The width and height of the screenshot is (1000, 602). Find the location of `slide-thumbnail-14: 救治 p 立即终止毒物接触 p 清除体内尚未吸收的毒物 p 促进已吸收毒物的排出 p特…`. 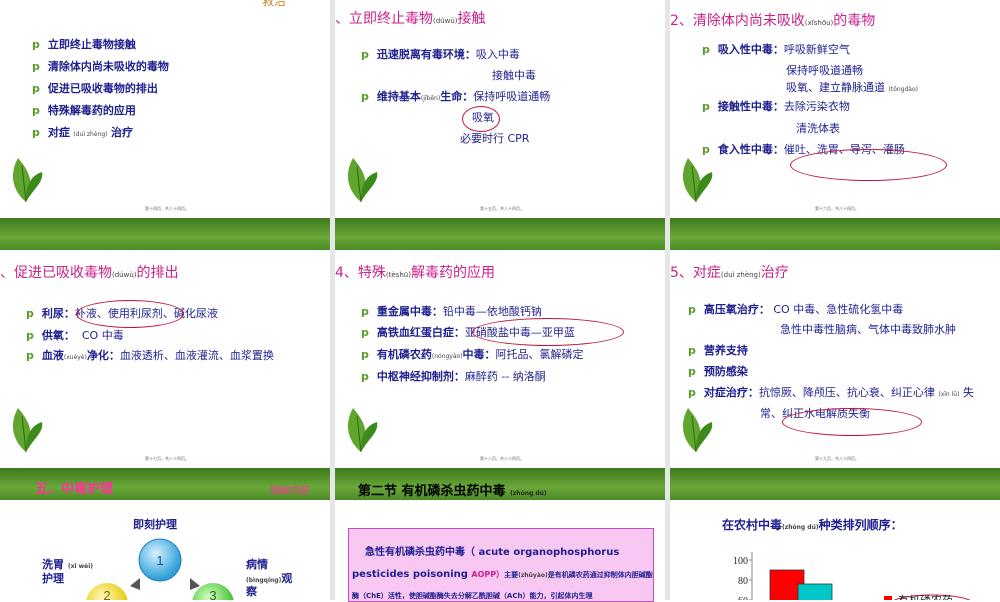

slide-thumbnail-14: 救治 p 立即终止毒物接触 p 清除体内尚未吸收的毒物 p 促进已吸收毒物的排出 p特… is located at coordinates (165, 109).